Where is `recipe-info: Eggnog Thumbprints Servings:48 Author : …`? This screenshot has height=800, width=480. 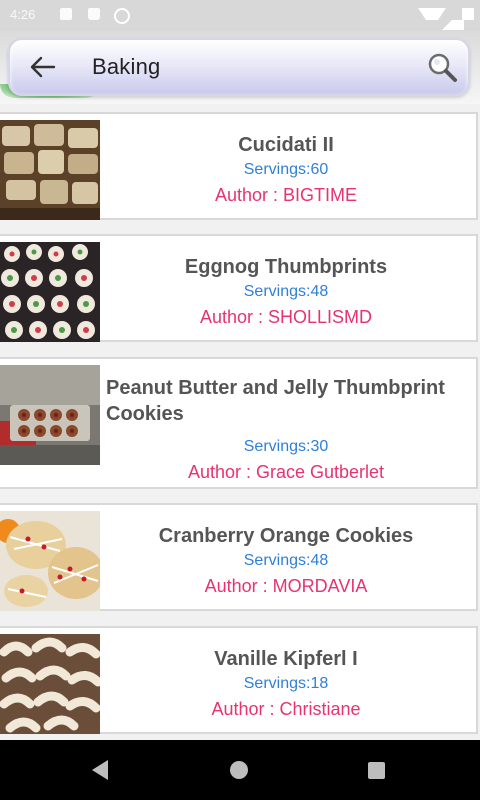
recipe-info: Eggnog Thumbprints Servings:48 Author : … is located at coordinates (286, 288).